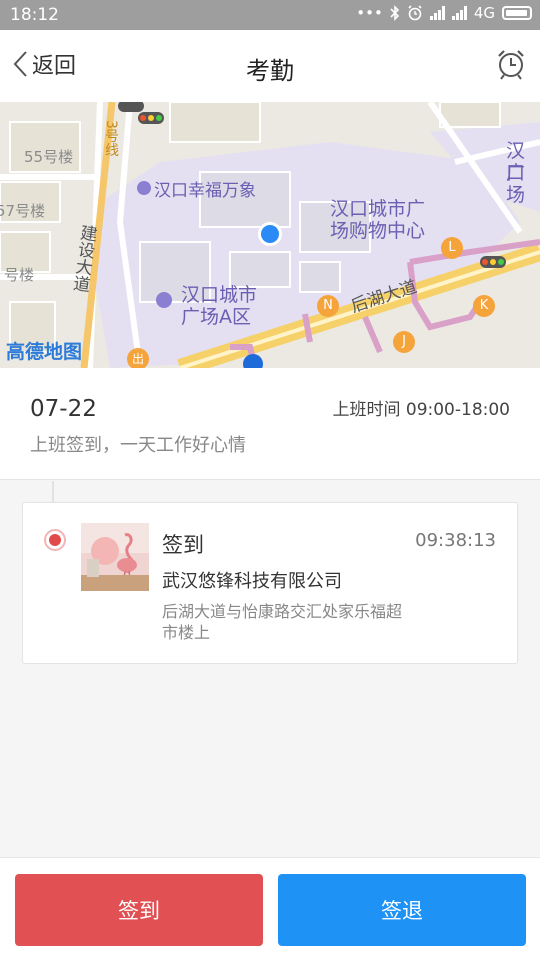  I want to click on map-label-metro-line: 3号线, so click(111, 138).